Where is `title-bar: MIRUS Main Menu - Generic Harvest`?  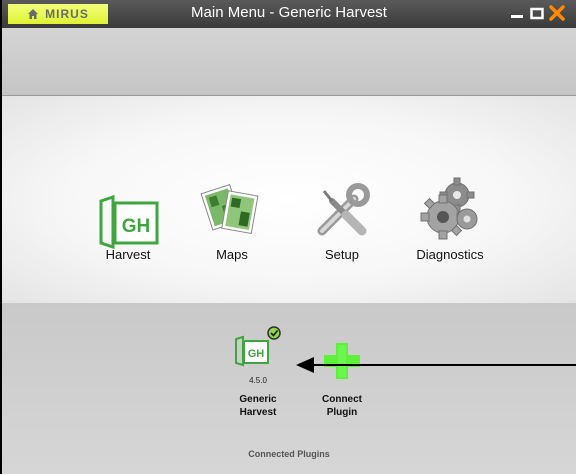
title-bar: MIRUS Main Menu - Generic Harvest is located at coordinates (289, 14).